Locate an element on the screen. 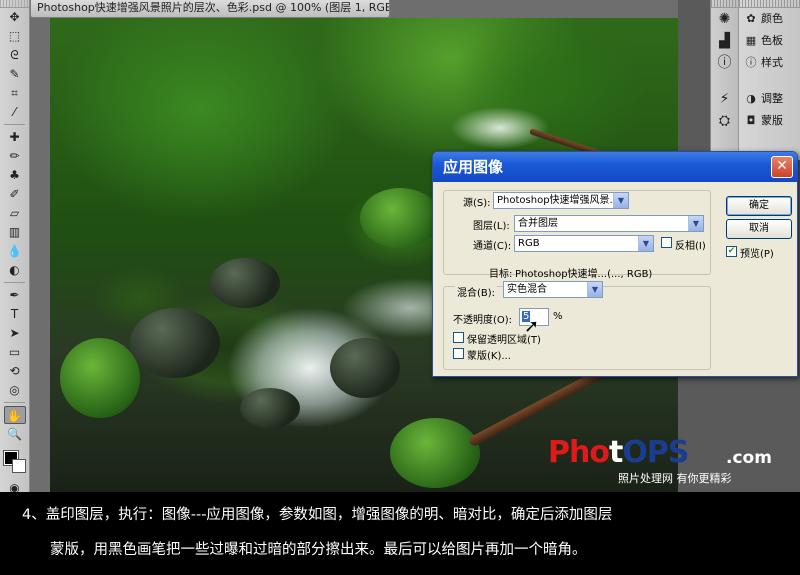 This screenshot has height=575, width=800. gradient-tool-icon: ▥ is located at coordinates (15, 232).